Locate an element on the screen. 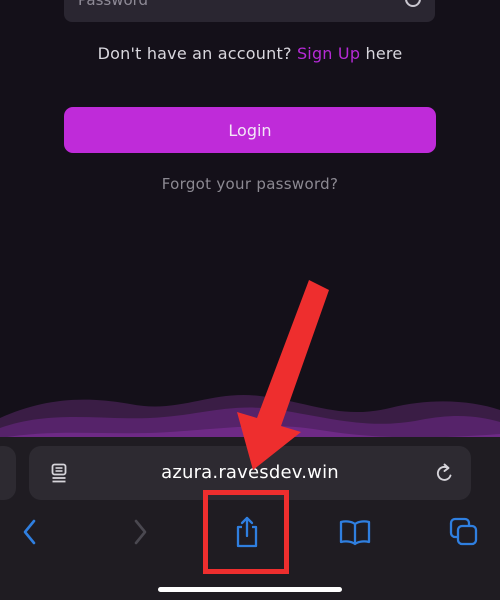  bookmarks-icon is located at coordinates (355, 533).